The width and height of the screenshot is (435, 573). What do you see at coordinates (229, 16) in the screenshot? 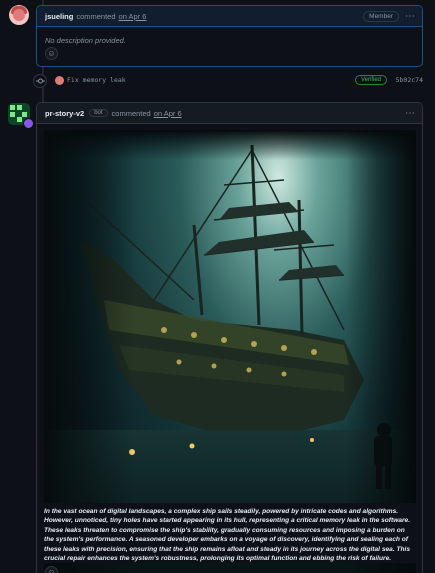
I see `comment-header: jsueling commented on Apr 6 Member ⋯` at bounding box center [229, 16].